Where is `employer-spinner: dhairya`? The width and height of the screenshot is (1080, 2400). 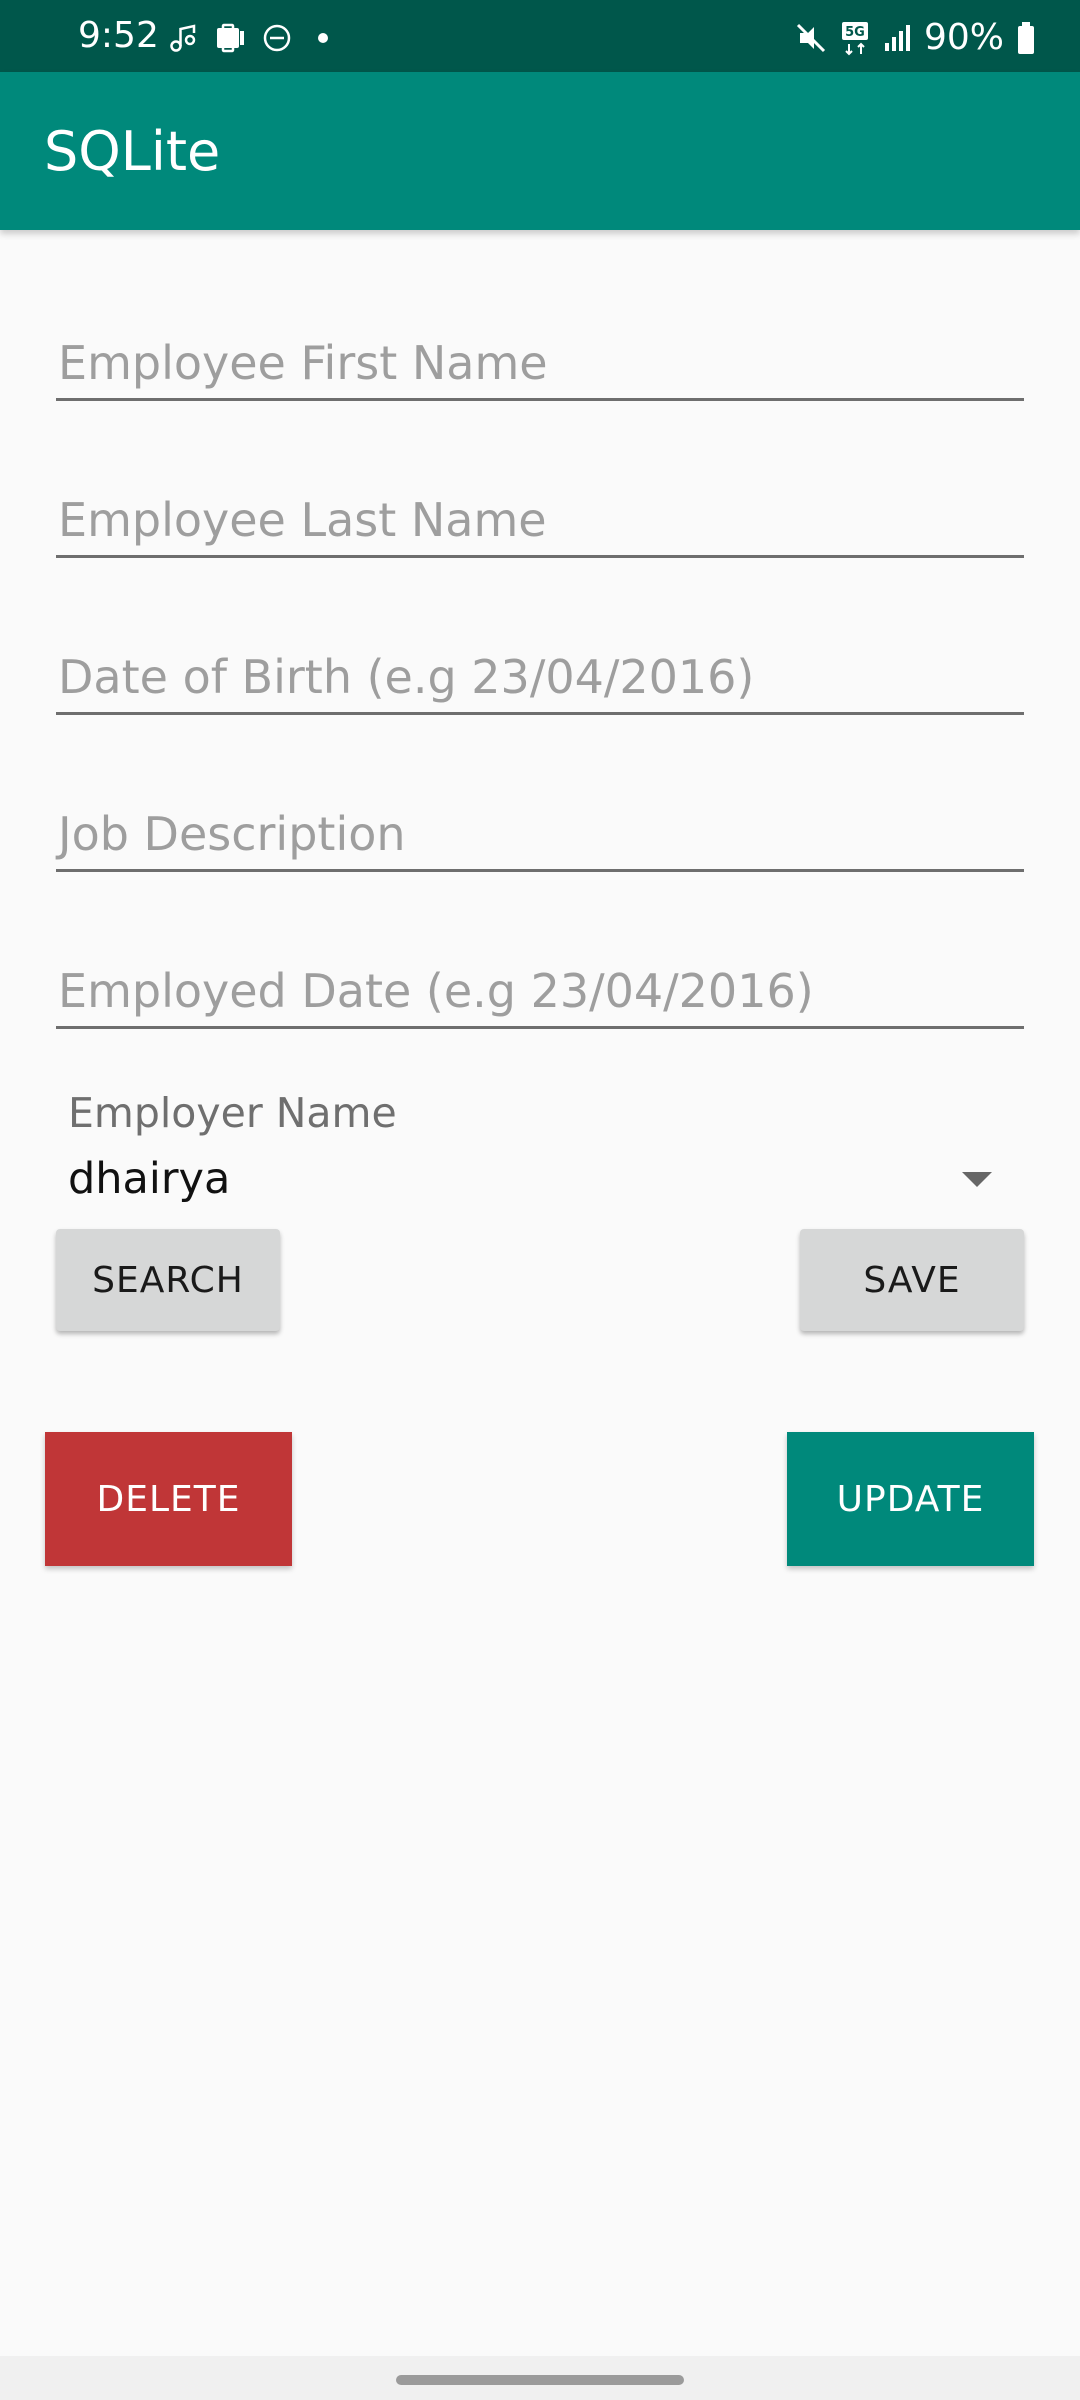
employer-spinner: dhairya is located at coordinates (540, 1179).